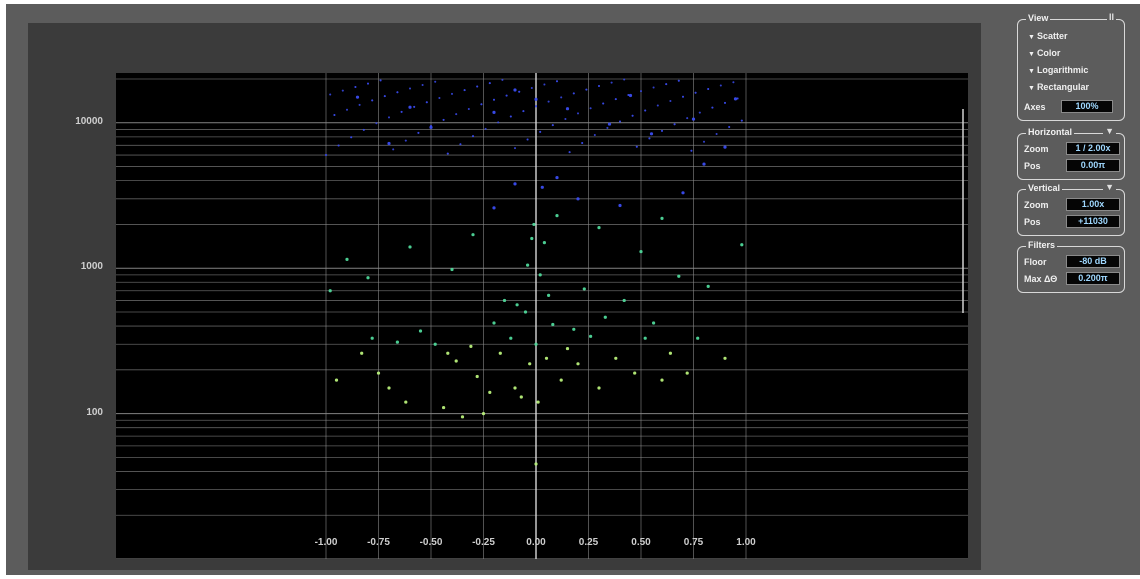  Describe the element at coordinates (94, 412) in the screenshot. I see `y-tick-label: 100` at that location.